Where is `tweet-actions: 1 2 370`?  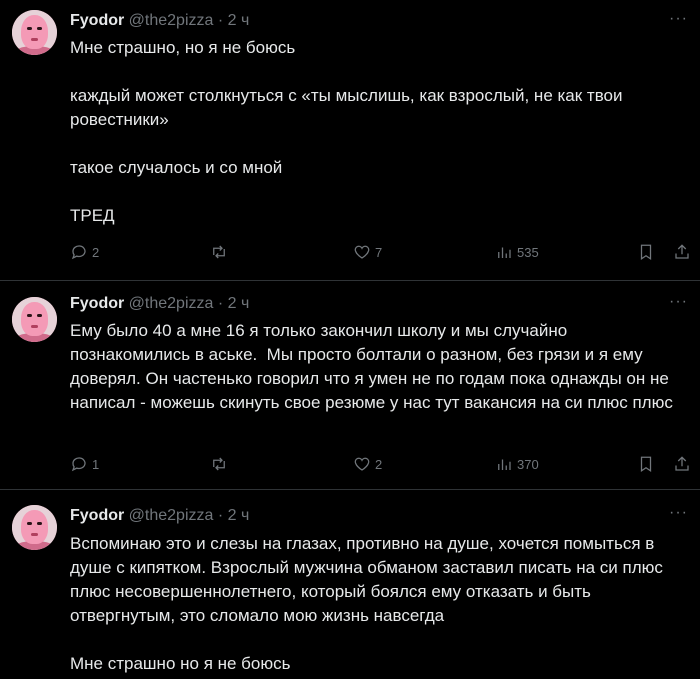
tweet-actions: 1 2 370 is located at coordinates (380, 464).